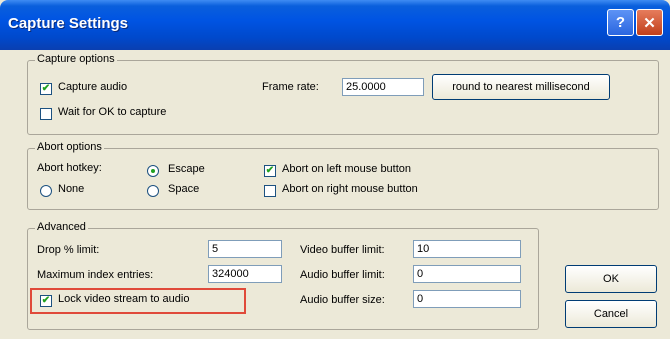  I want to click on frame-rate-label: Frame rate:, so click(290, 87).